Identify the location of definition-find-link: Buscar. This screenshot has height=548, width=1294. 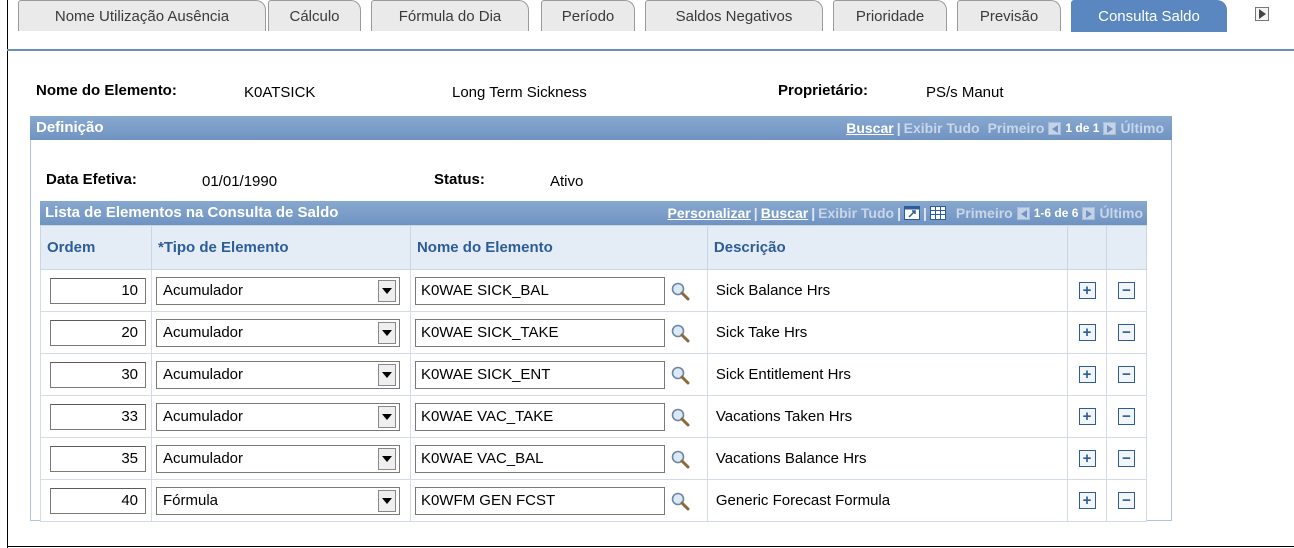
(869, 128).